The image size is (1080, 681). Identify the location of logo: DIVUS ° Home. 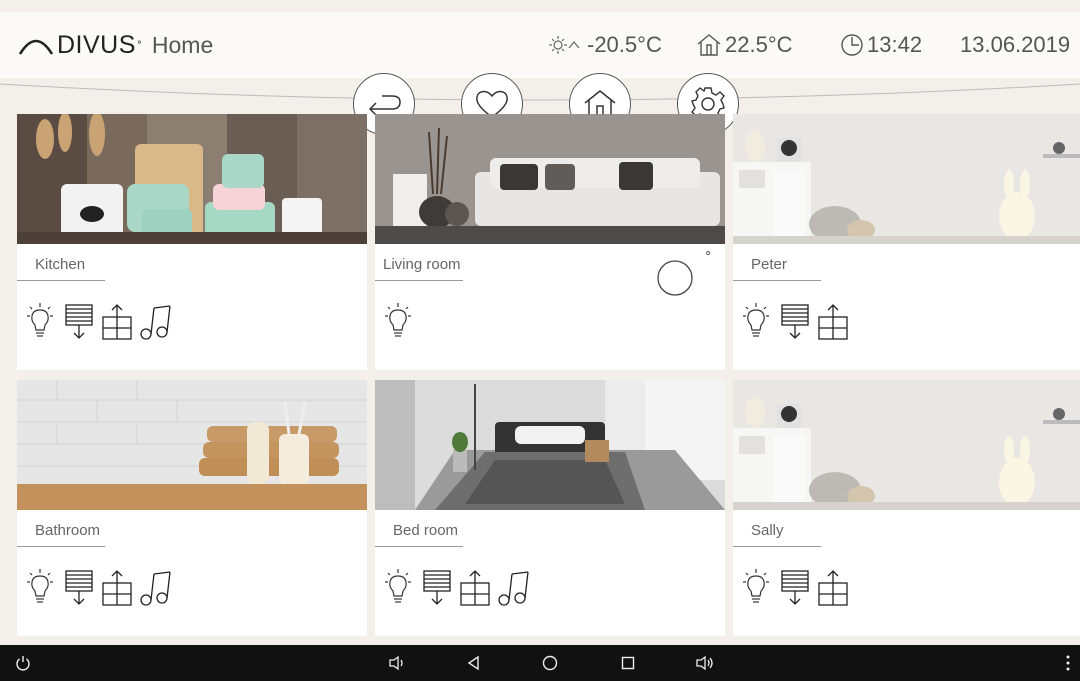
(115, 45).